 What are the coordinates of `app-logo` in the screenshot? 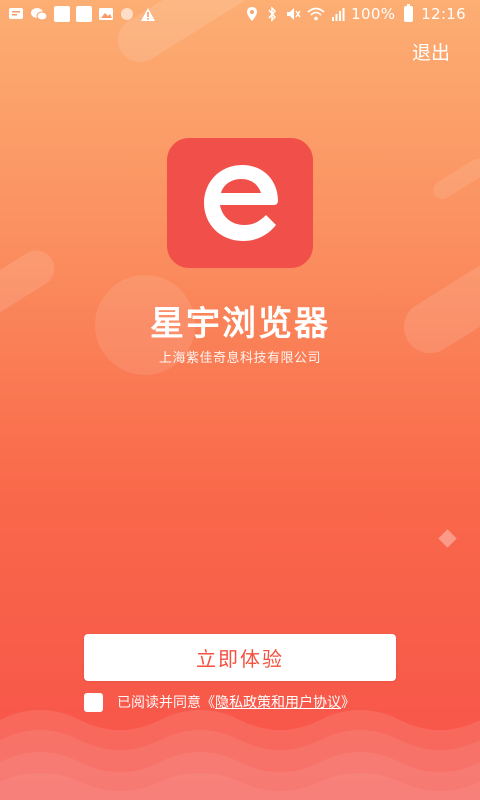 It's located at (240, 203).